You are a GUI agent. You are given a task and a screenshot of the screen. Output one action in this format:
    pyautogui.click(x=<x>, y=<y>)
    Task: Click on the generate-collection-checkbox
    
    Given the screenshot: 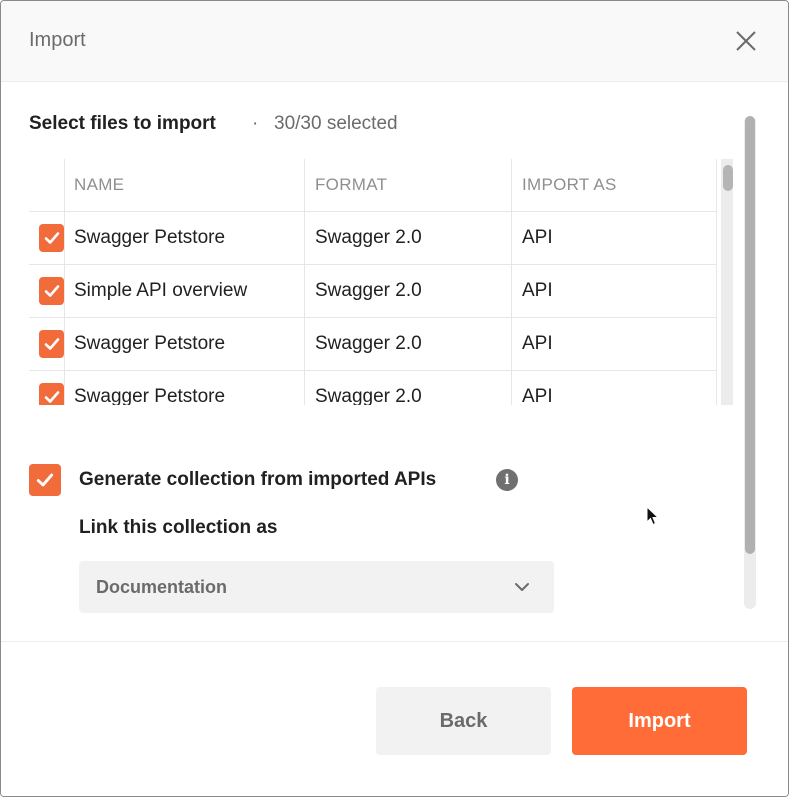 What is the action you would take?
    pyautogui.click(x=45, y=480)
    